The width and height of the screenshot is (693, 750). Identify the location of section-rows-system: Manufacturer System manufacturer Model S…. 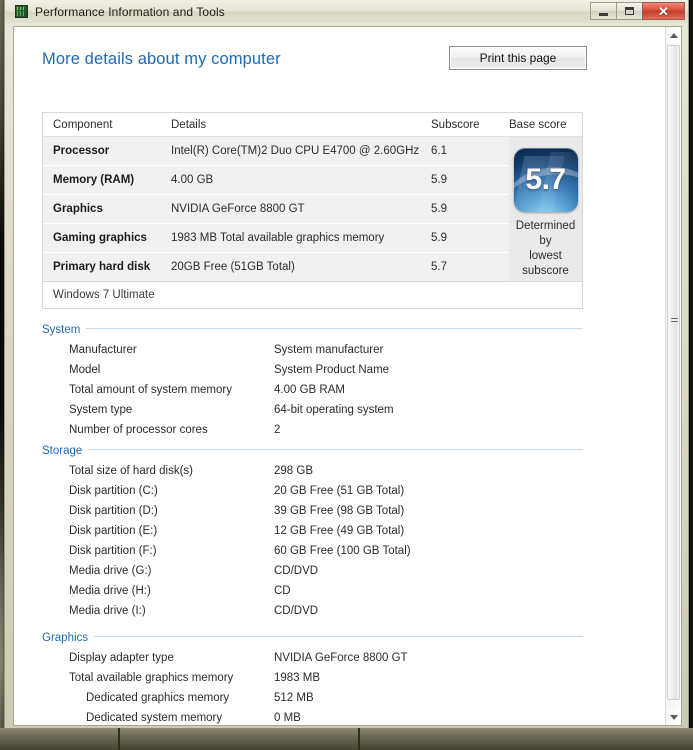
(312, 390).